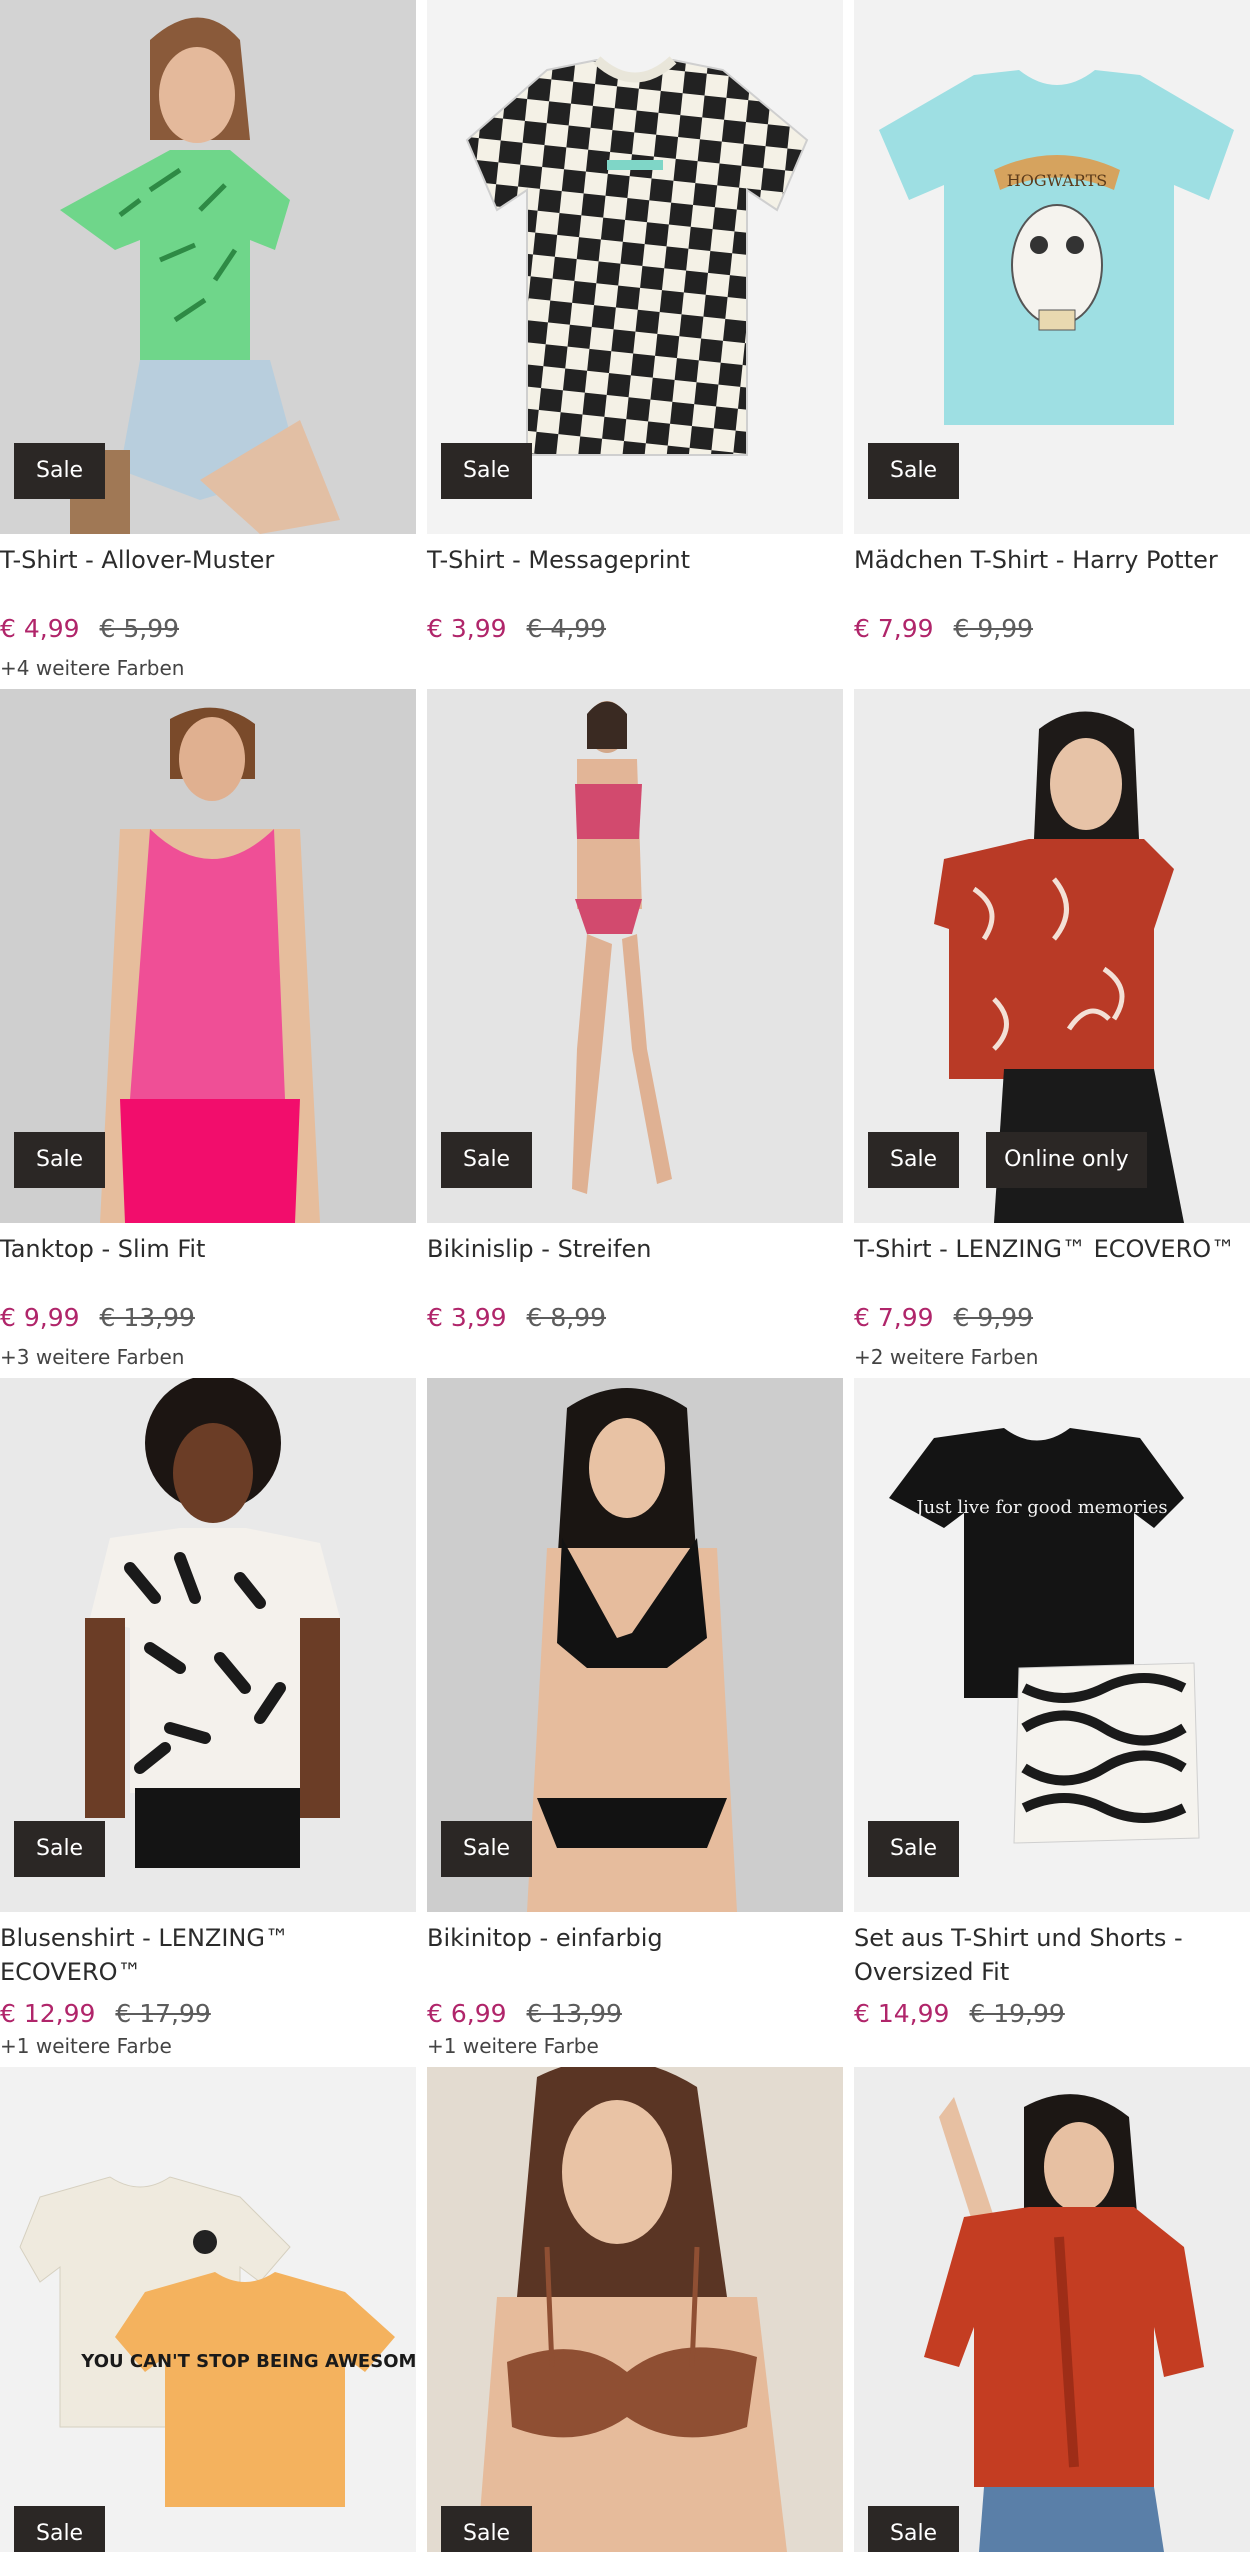  Describe the element at coordinates (516, 629) in the screenshot. I see `price-row: € 3,99 € 4,99` at that location.